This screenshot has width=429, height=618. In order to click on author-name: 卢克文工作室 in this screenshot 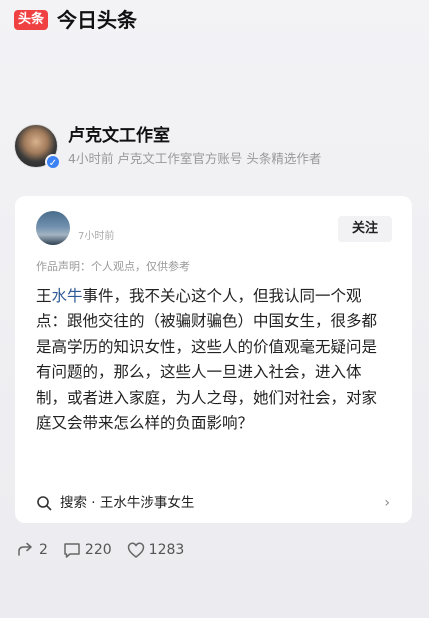, I will do `click(194, 136)`.